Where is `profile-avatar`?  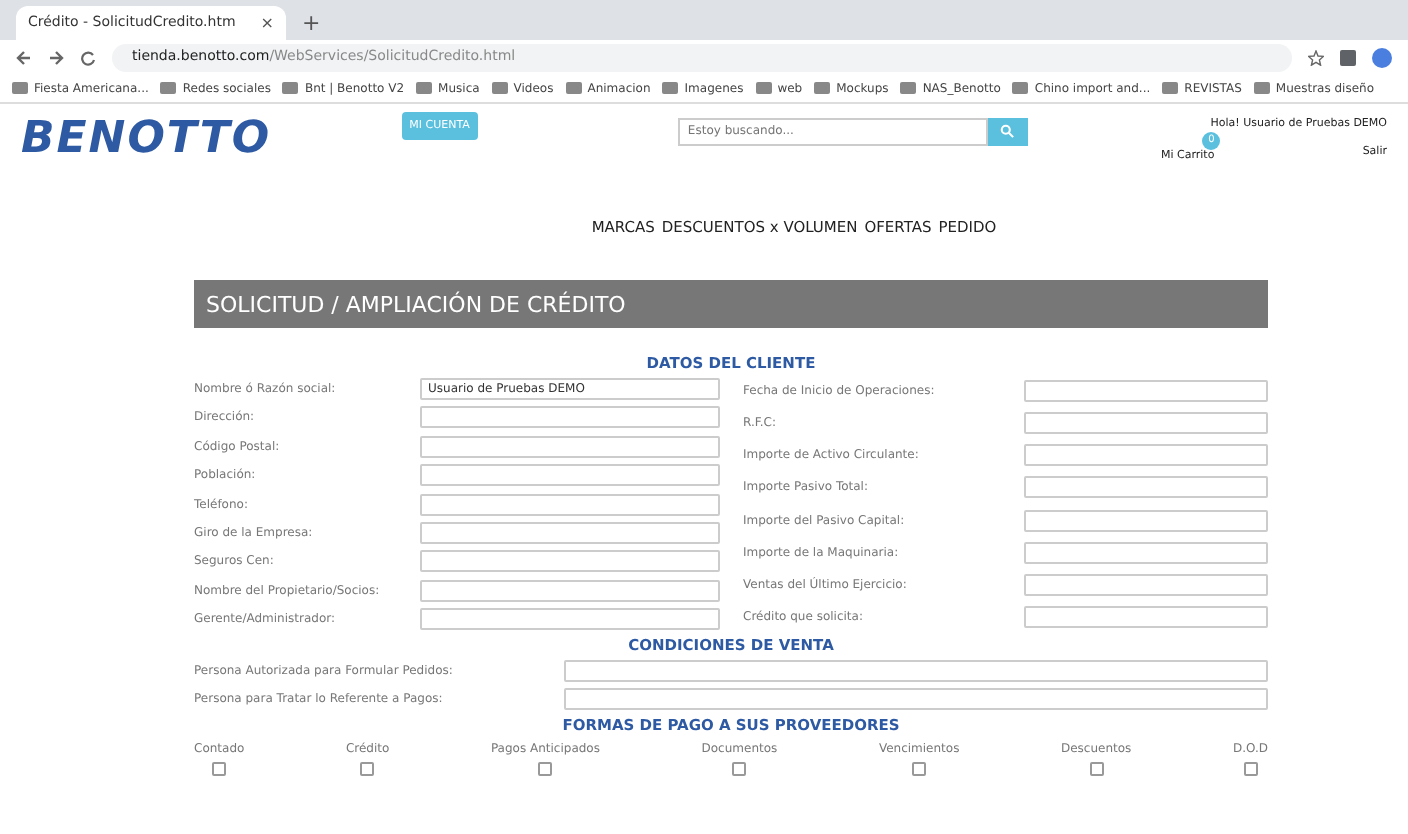 profile-avatar is located at coordinates (1382, 58).